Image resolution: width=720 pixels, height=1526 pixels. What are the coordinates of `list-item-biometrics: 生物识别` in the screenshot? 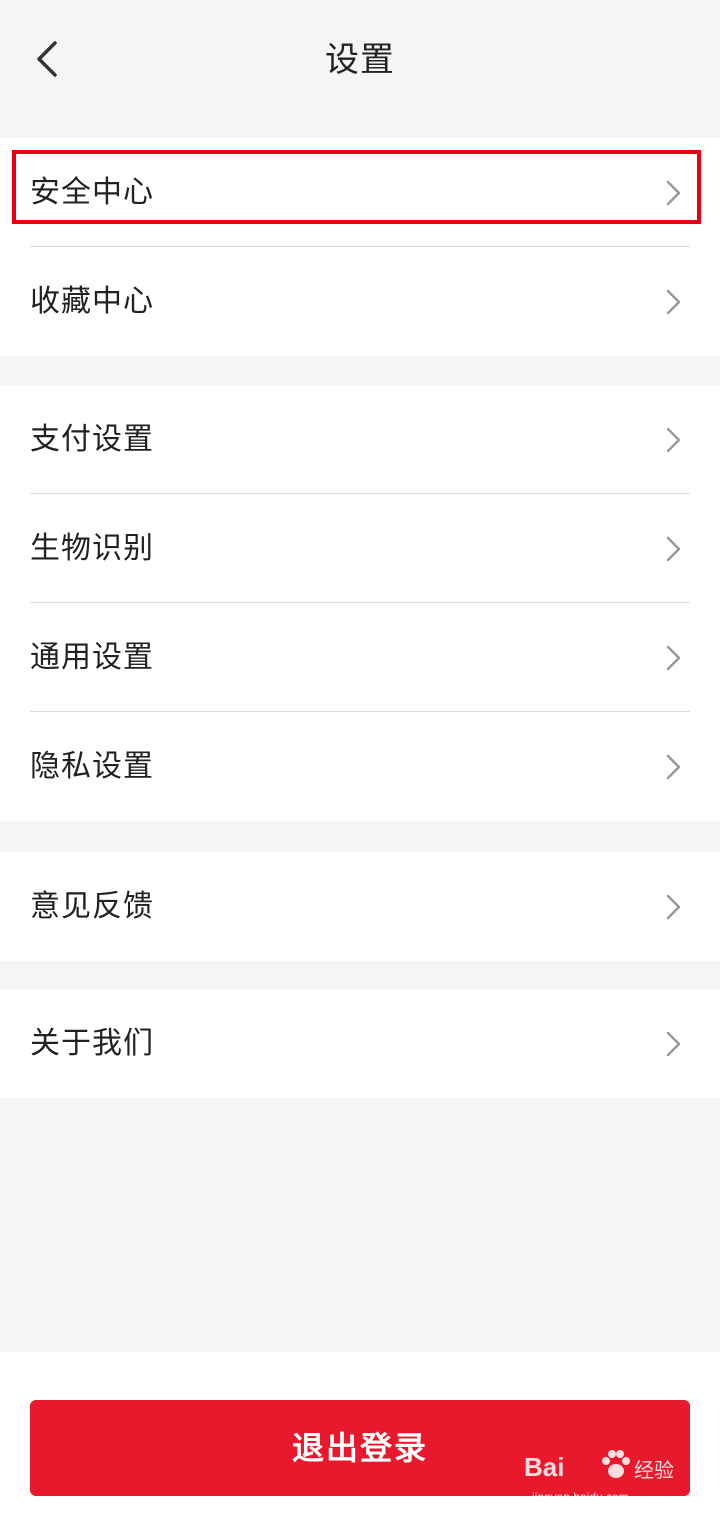 It's located at (360, 548).